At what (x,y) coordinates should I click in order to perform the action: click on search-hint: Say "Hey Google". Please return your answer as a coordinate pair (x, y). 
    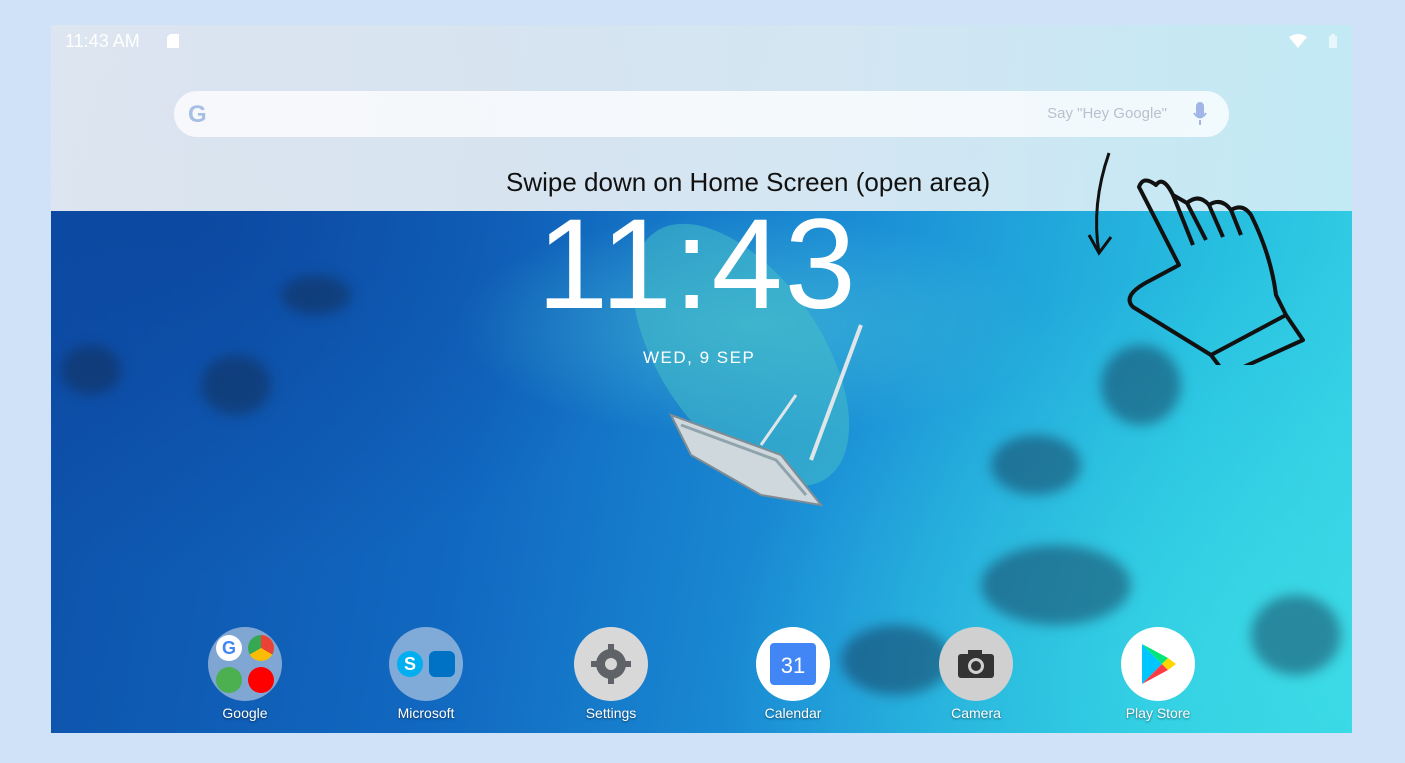
    Looking at the image, I should click on (1107, 113).